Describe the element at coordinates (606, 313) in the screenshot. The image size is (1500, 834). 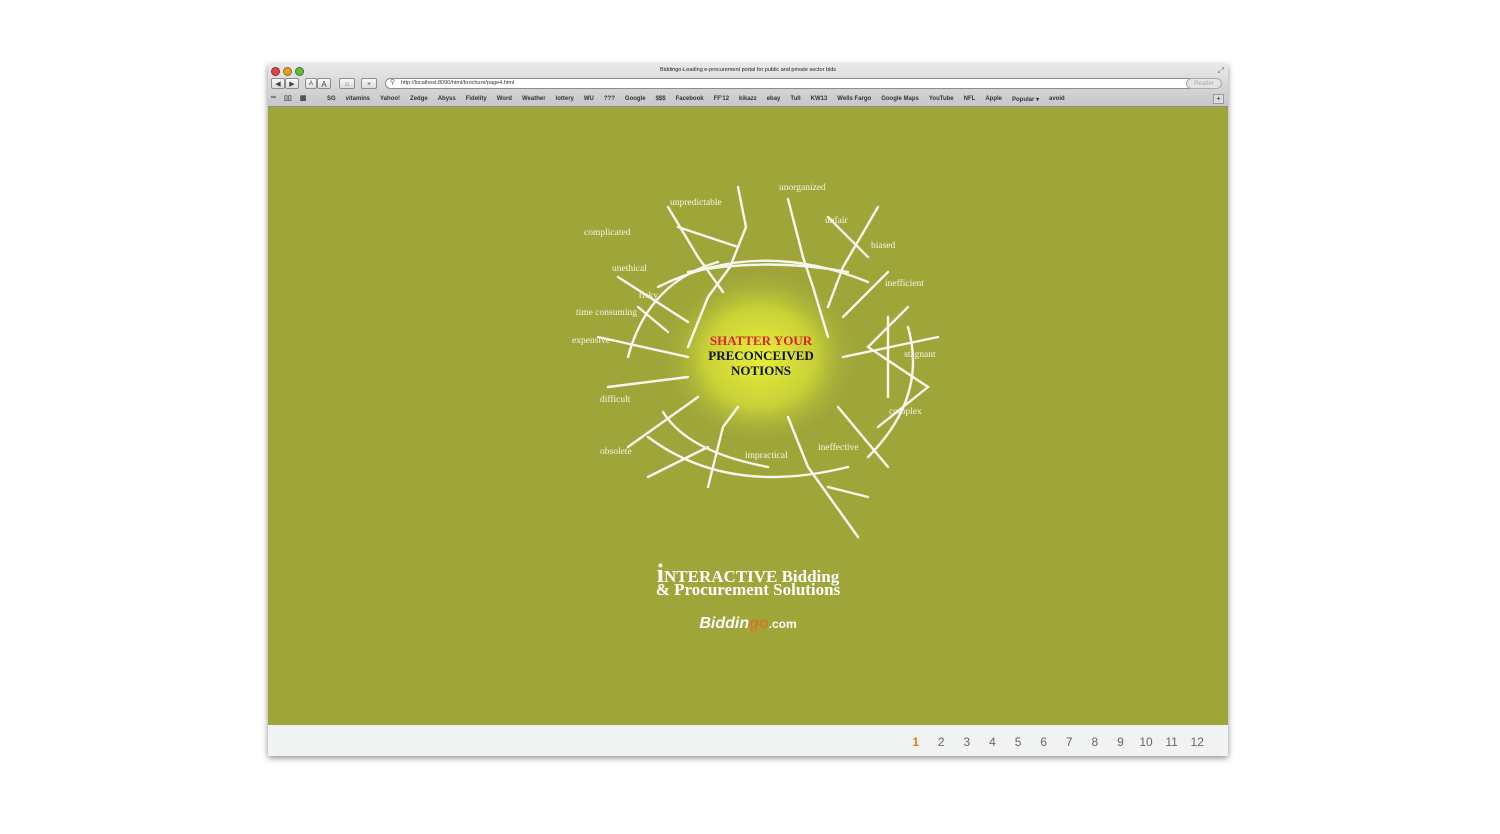
I see `word-time-consuming: time consuming` at that location.